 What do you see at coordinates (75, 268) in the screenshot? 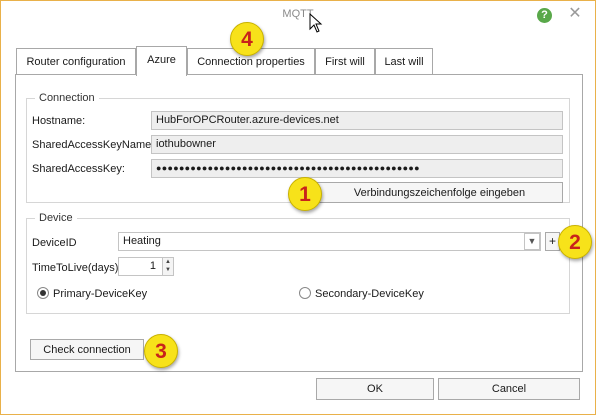
I see `ttl-label: TimeToLive(days)` at bounding box center [75, 268].